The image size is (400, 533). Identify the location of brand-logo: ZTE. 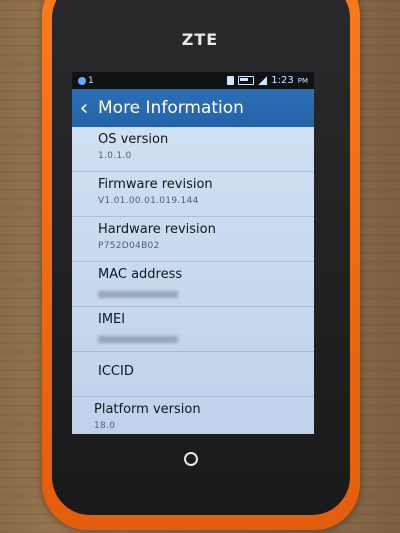
(200, 39).